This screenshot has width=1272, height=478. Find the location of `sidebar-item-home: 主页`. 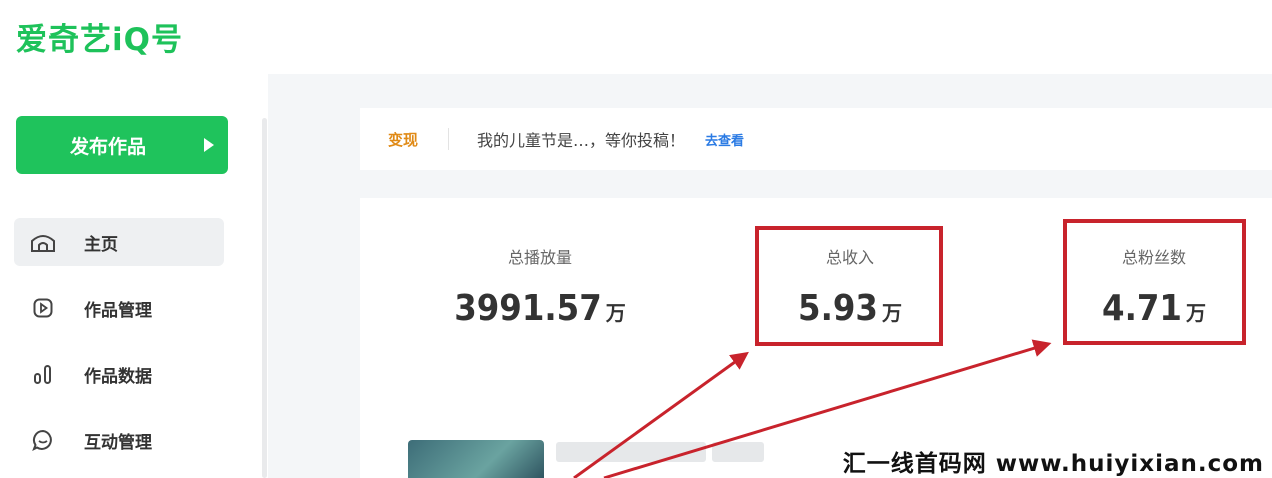

sidebar-item-home: 主页 is located at coordinates (119, 242).